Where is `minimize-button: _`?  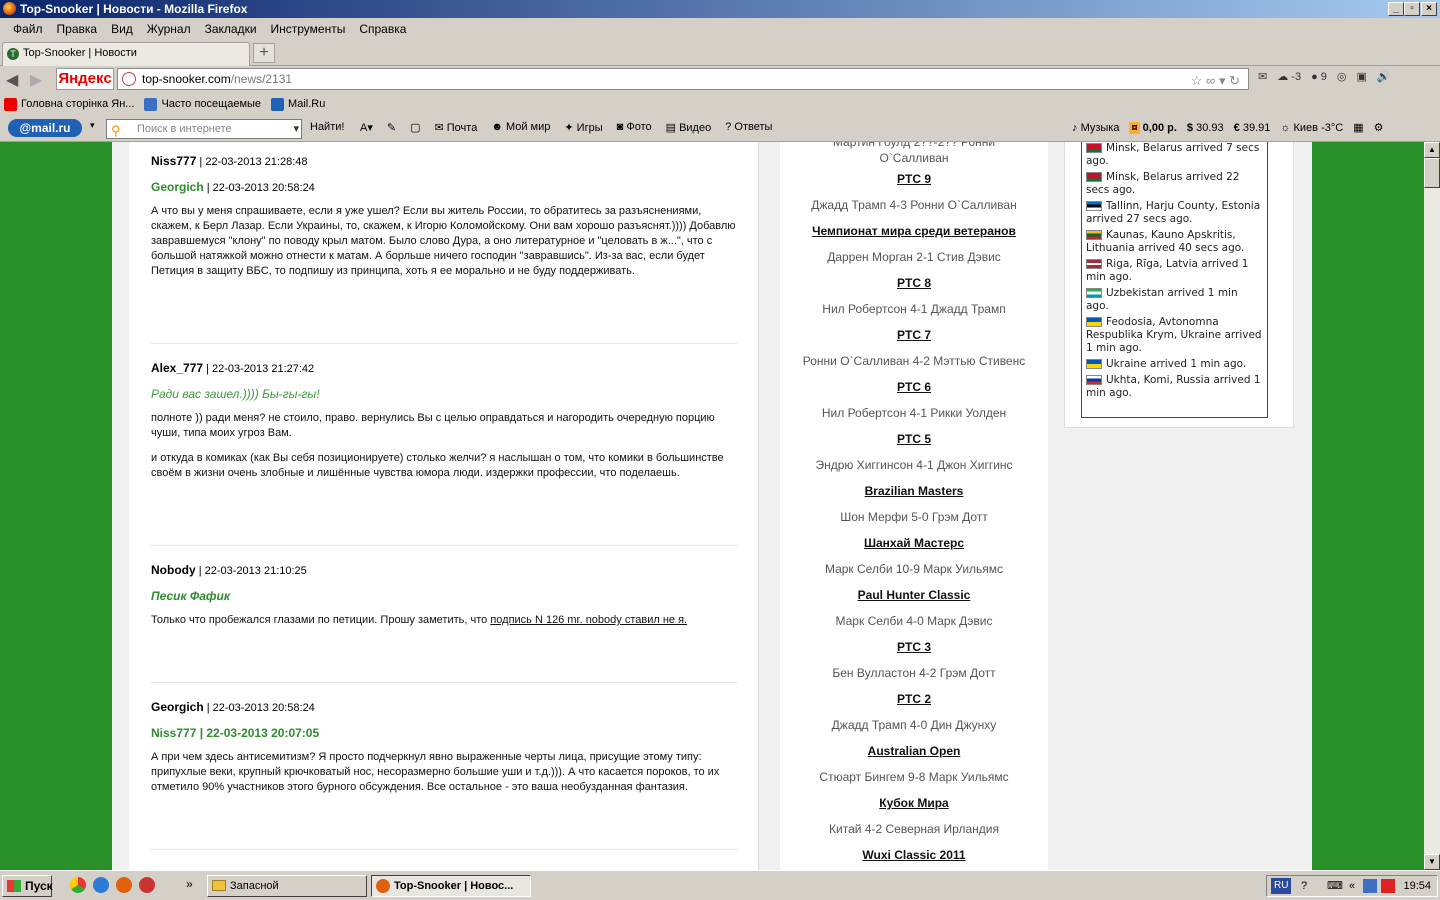
minimize-button: _ is located at coordinates (1396, 9).